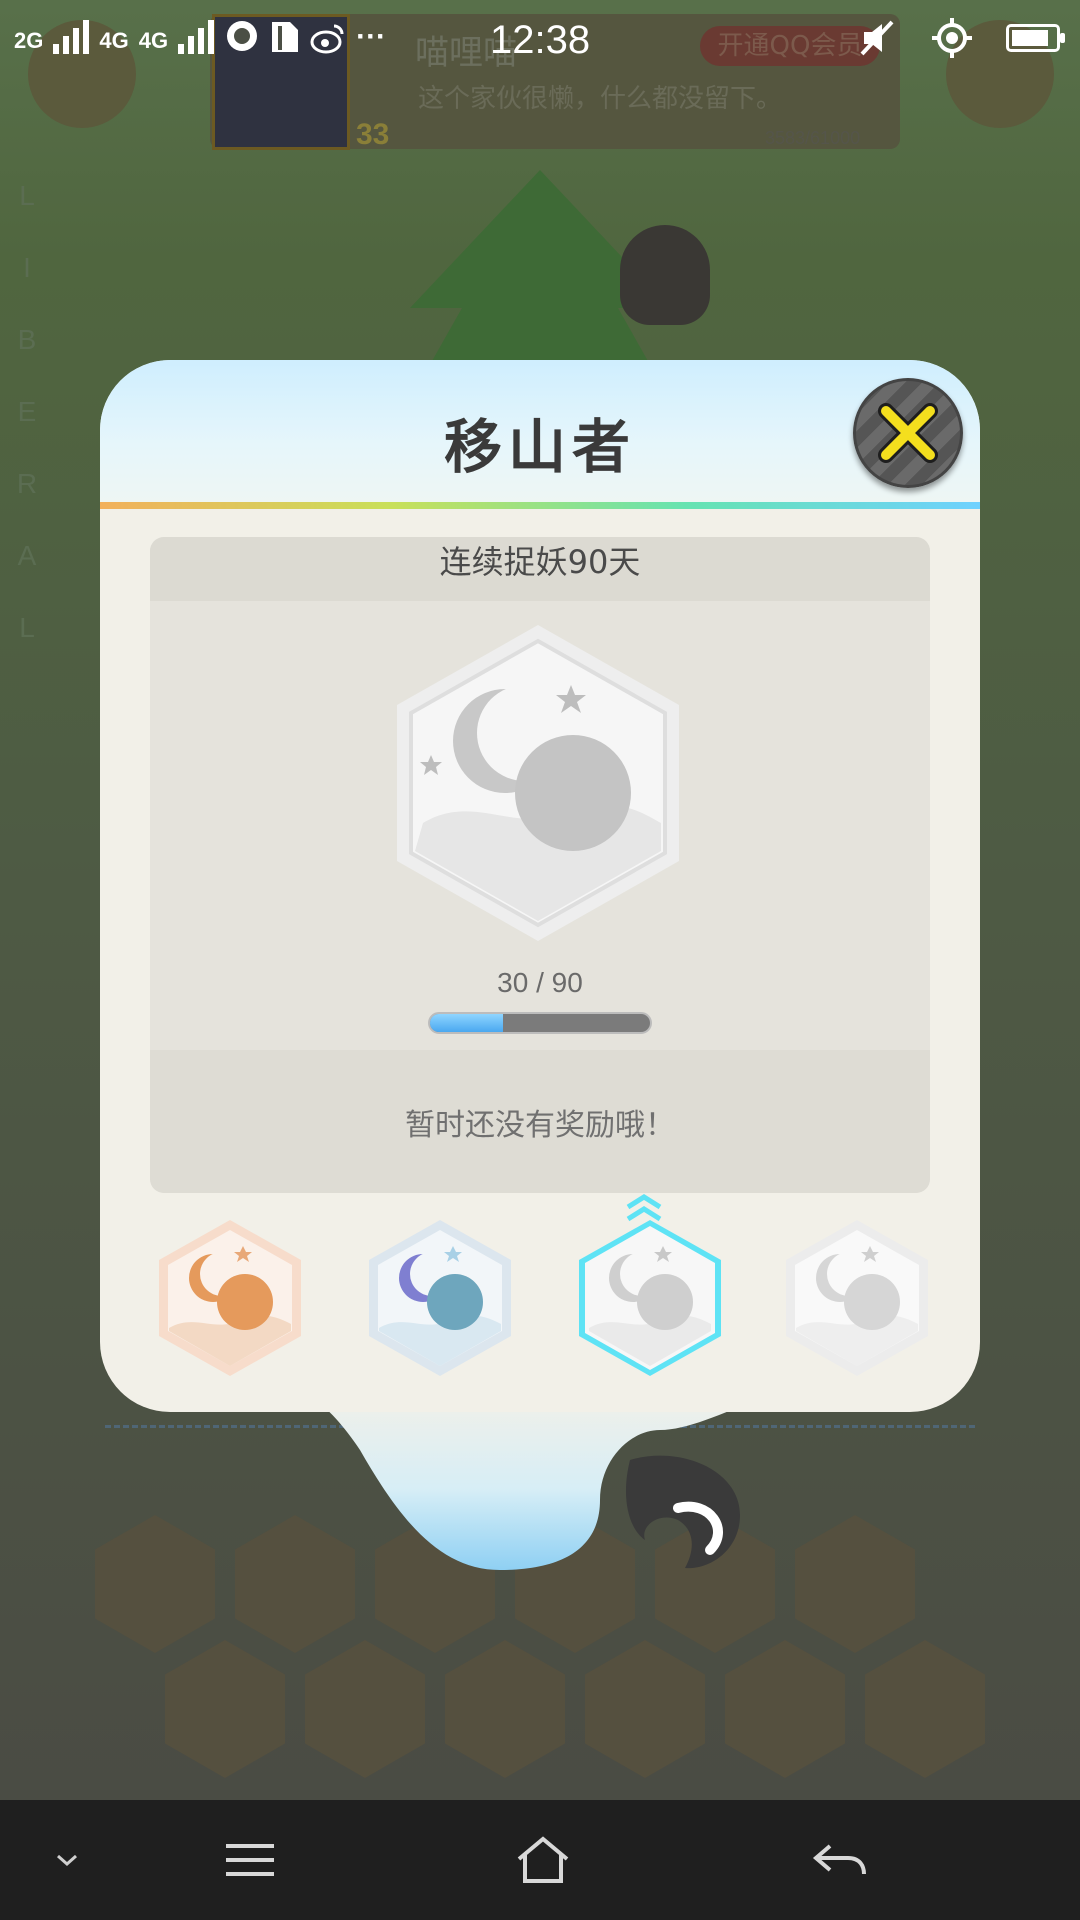 Image resolution: width=1080 pixels, height=1920 pixels. Describe the element at coordinates (1035, 38) in the screenshot. I see `battery-icon` at that location.